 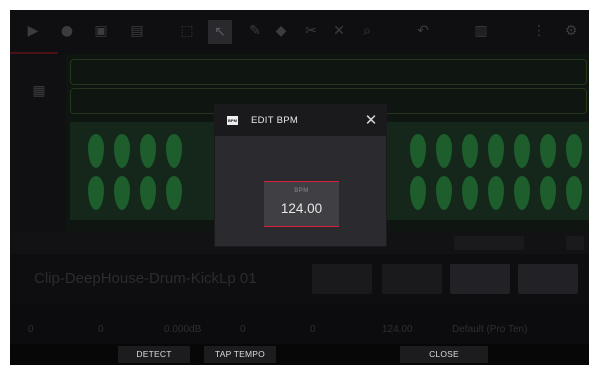 I want to click on sample-row: Clip-DeepHouse-Drum-KickLp 01, so click(x=299, y=279).